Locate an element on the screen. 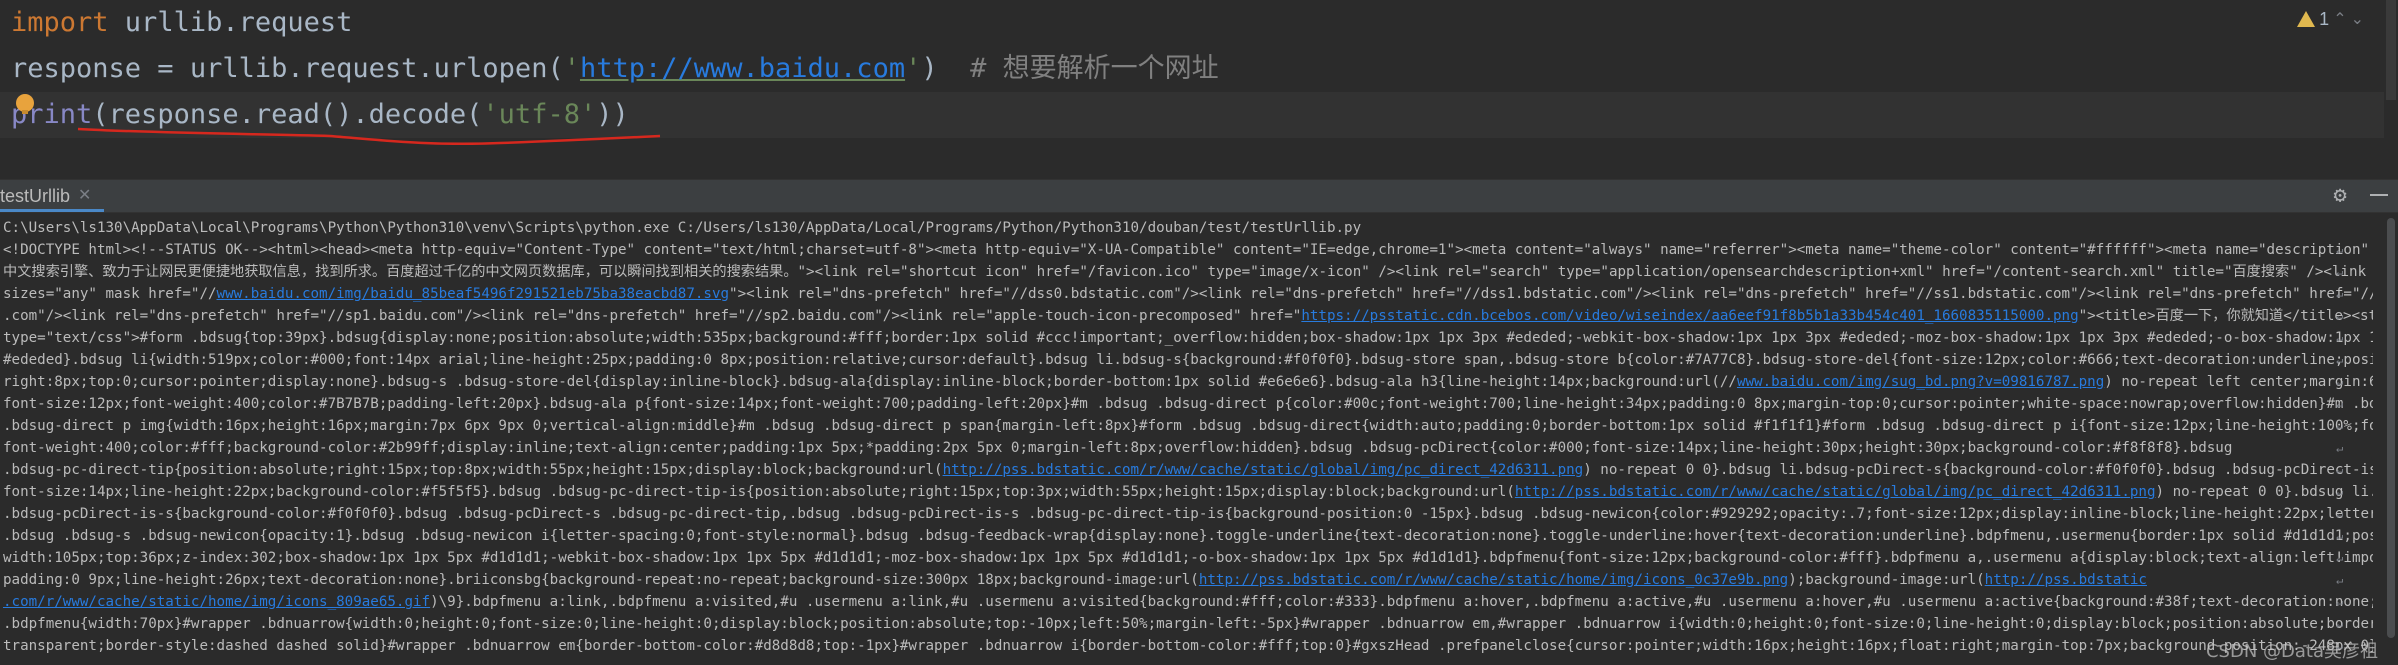  console-text: );background-image:url( is located at coordinates (1886, 580).